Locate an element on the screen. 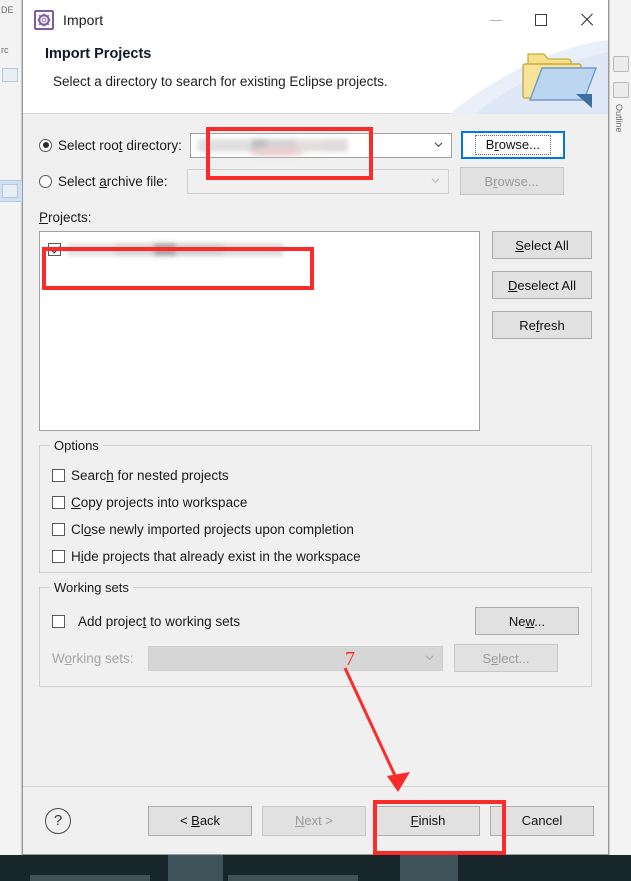  projects-buttons: Select All Deselect All Refresh is located at coordinates (542, 331).